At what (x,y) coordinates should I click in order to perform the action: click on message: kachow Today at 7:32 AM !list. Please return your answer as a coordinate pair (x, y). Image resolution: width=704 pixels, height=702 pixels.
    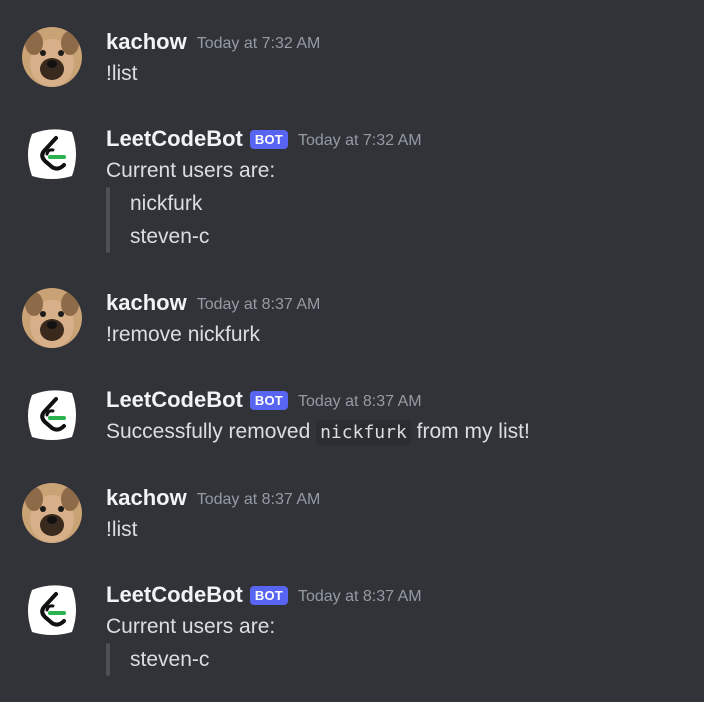
    Looking at the image, I should click on (352, 59).